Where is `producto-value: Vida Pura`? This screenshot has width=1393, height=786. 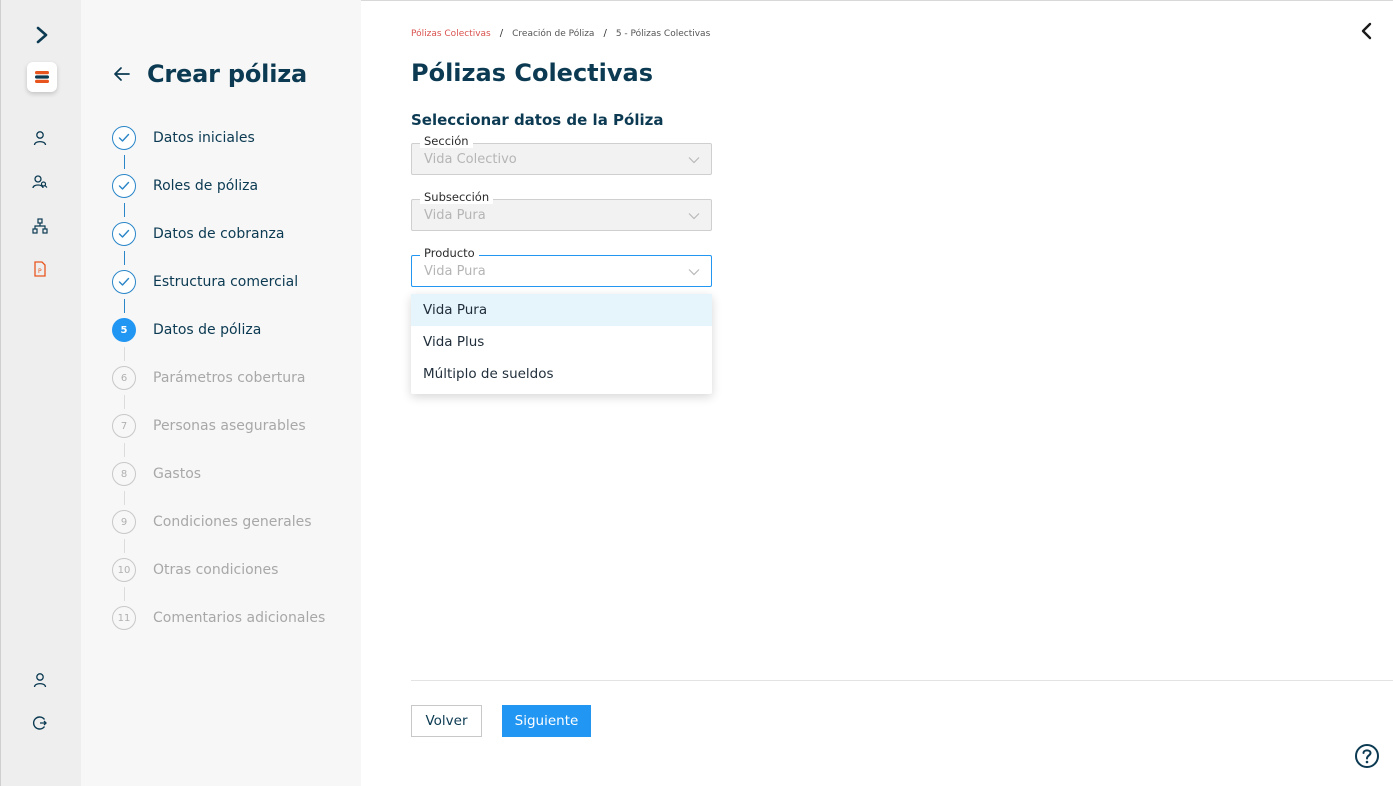 producto-value: Vida Pura is located at coordinates (455, 271).